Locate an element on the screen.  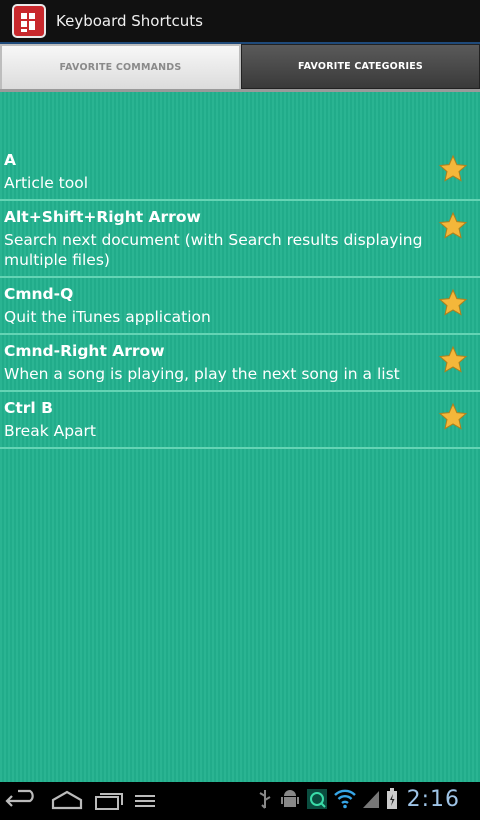
back-icon is located at coordinates (23, 801).